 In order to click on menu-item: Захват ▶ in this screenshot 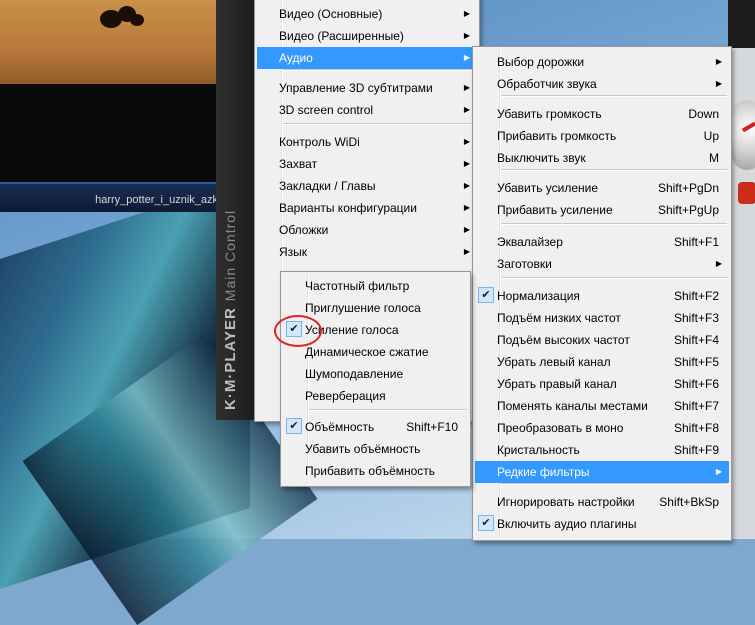, I will do `click(367, 164)`.